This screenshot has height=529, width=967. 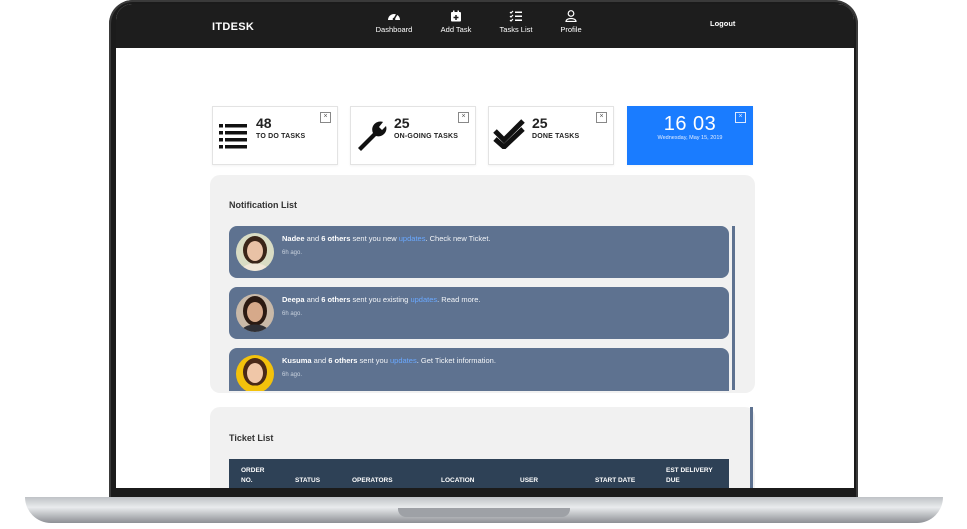 I want to click on checklist-icon, so click(x=515, y=16).